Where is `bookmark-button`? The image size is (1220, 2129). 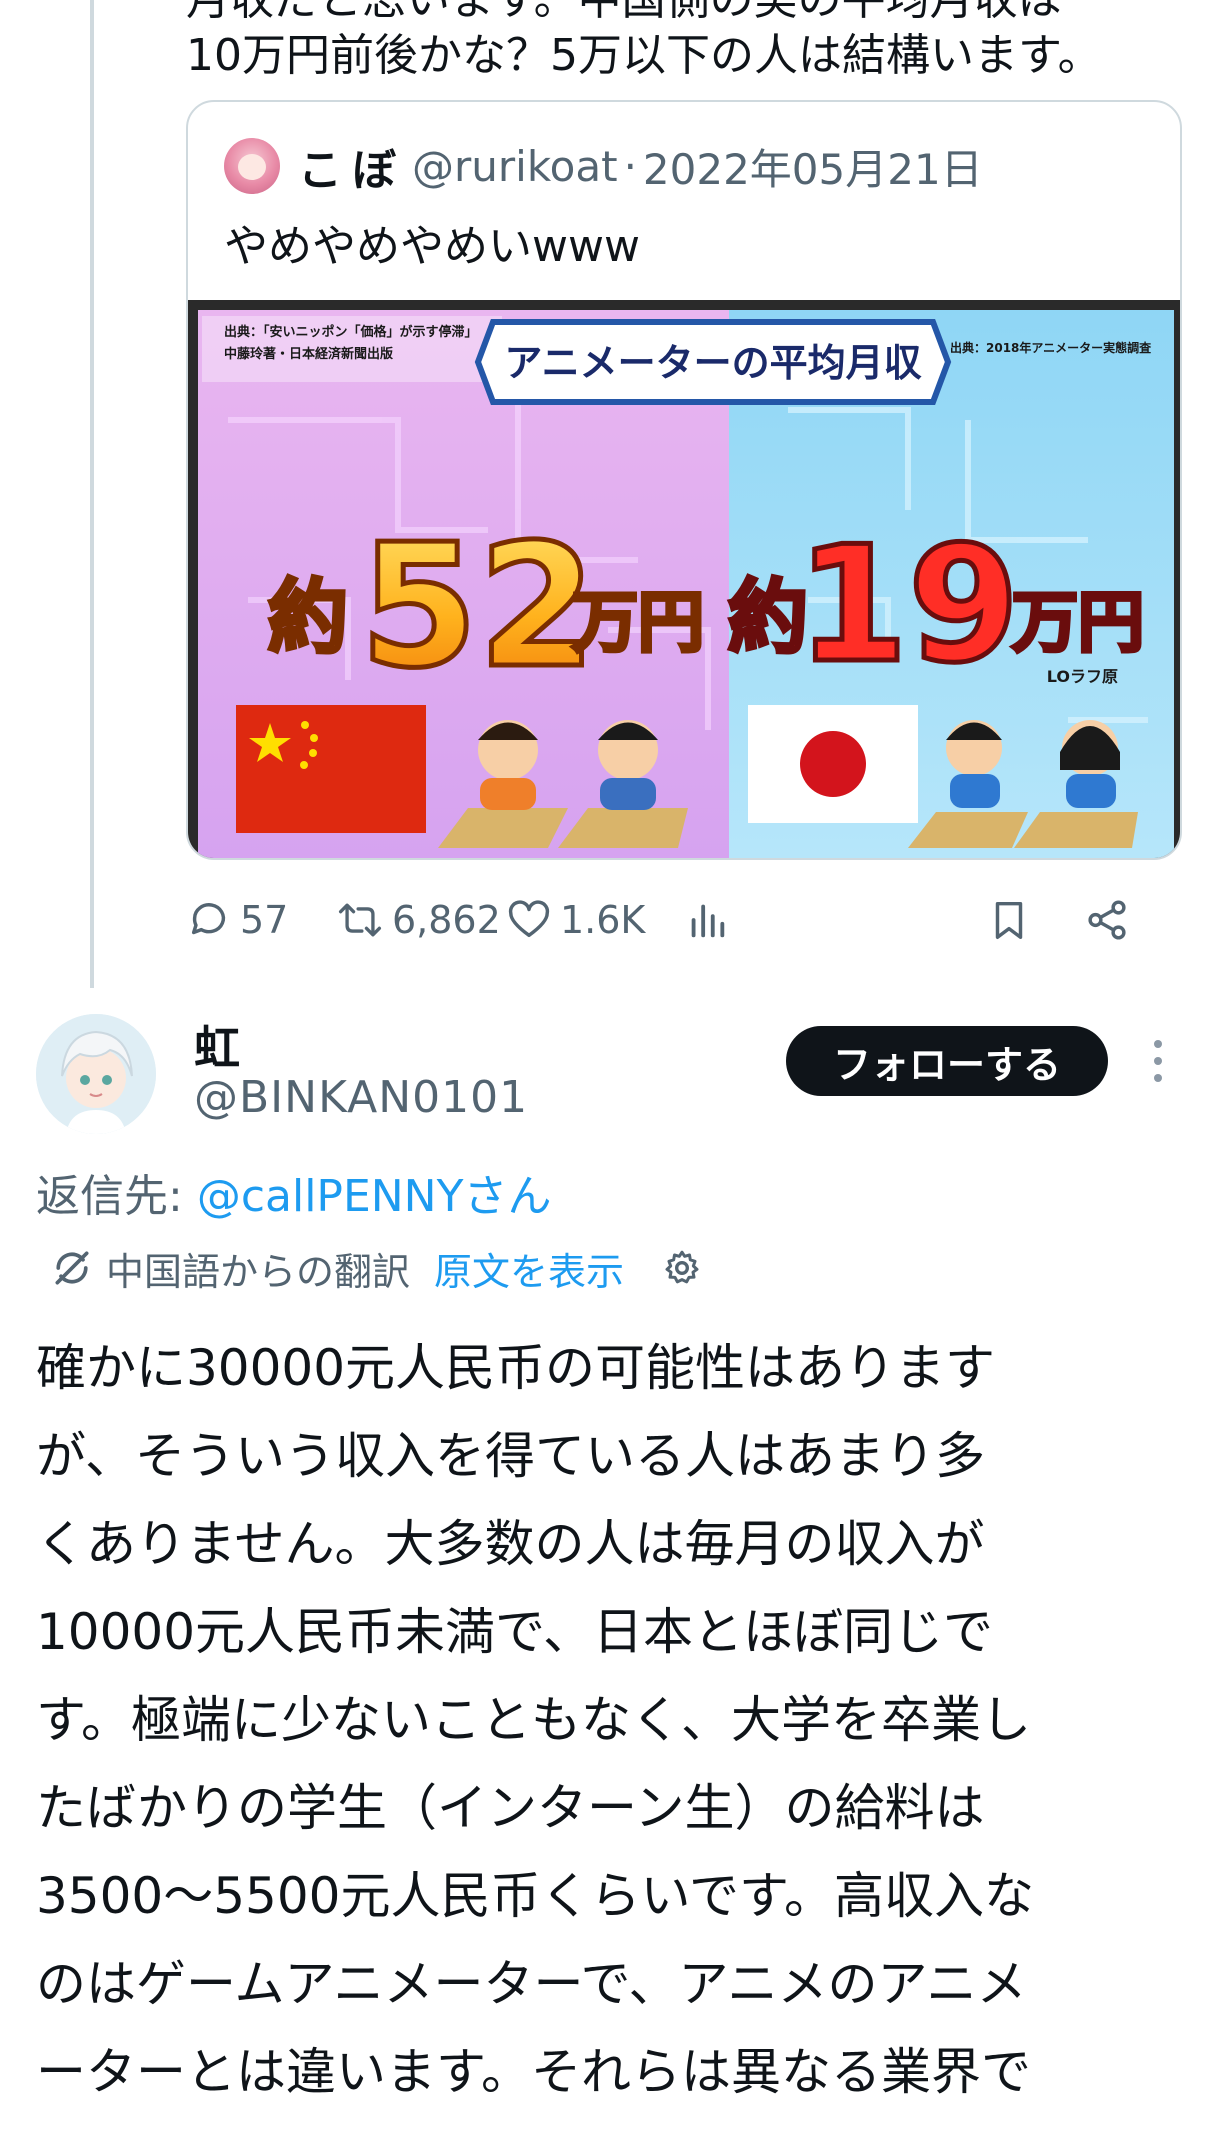 bookmark-button is located at coordinates (1009, 920).